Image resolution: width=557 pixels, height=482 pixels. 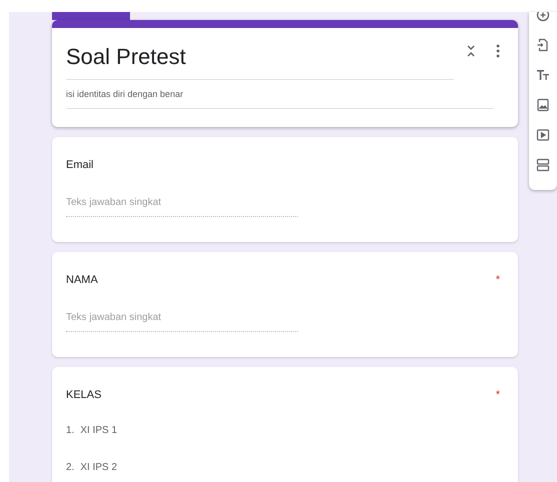 I want to click on image-icon, so click(x=543, y=105).